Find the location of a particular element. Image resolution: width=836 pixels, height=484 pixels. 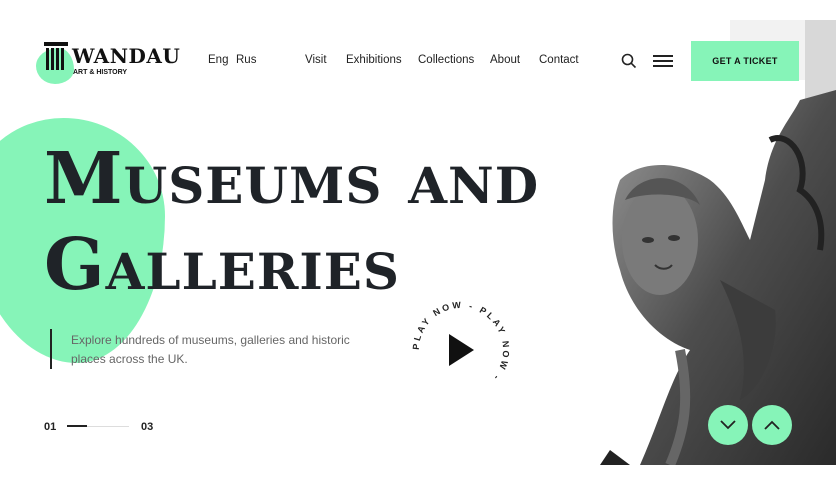

lang-rus: Rus is located at coordinates (246, 60).